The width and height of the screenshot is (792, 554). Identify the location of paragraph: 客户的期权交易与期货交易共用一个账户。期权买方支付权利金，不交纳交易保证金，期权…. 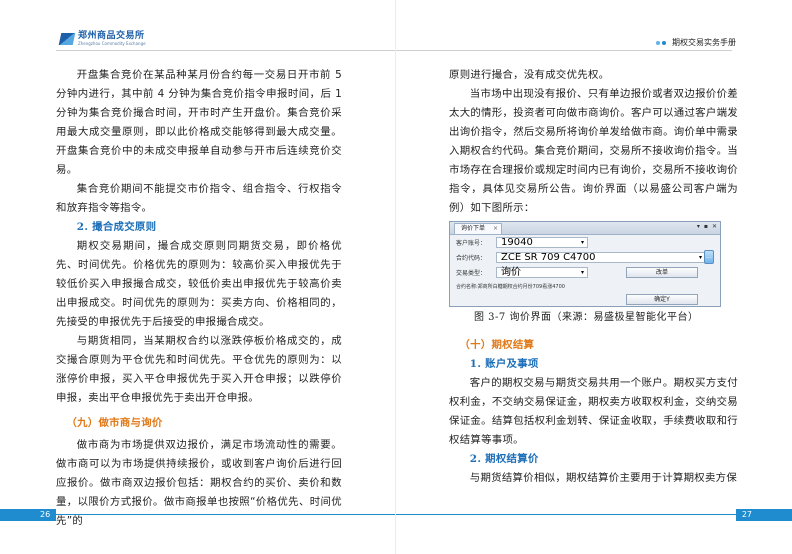
(593, 411).